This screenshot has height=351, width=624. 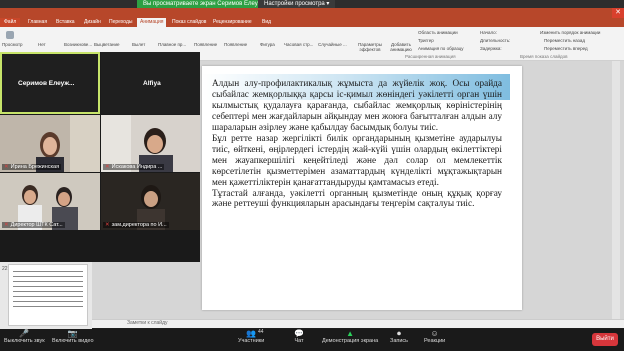 I want to click on anim-fly-in: Вылет, so click(x=138, y=44).